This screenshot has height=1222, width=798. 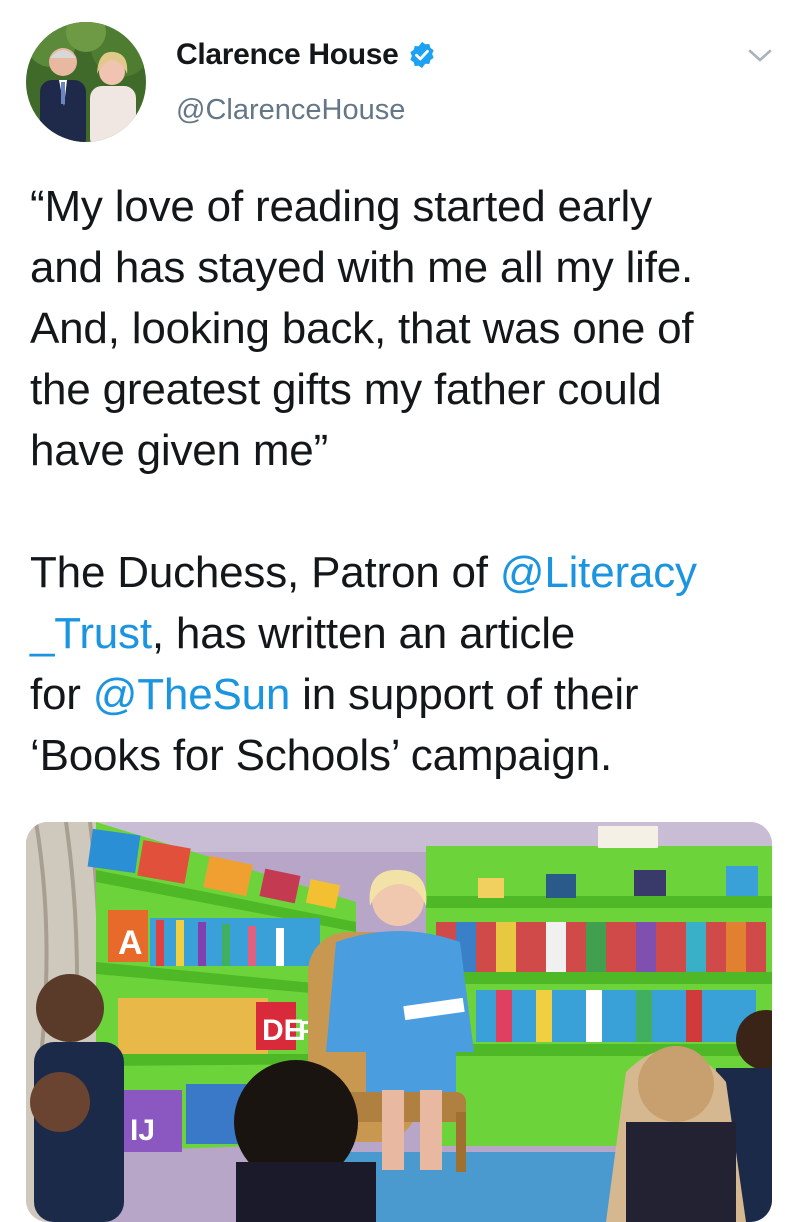 What do you see at coordinates (341, 206) in the screenshot?
I see `quote-line: “My love of reading started early` at bounding box center [341, 206].